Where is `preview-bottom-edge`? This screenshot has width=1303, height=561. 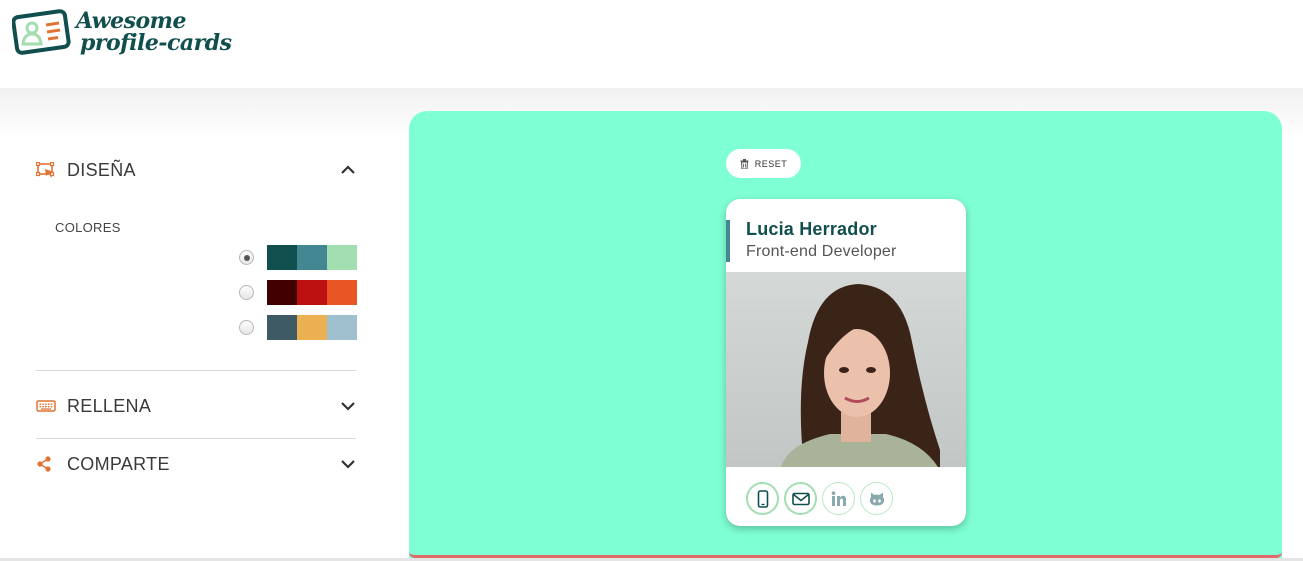
preview-bottom-edge is located at coordinates (845, 554).